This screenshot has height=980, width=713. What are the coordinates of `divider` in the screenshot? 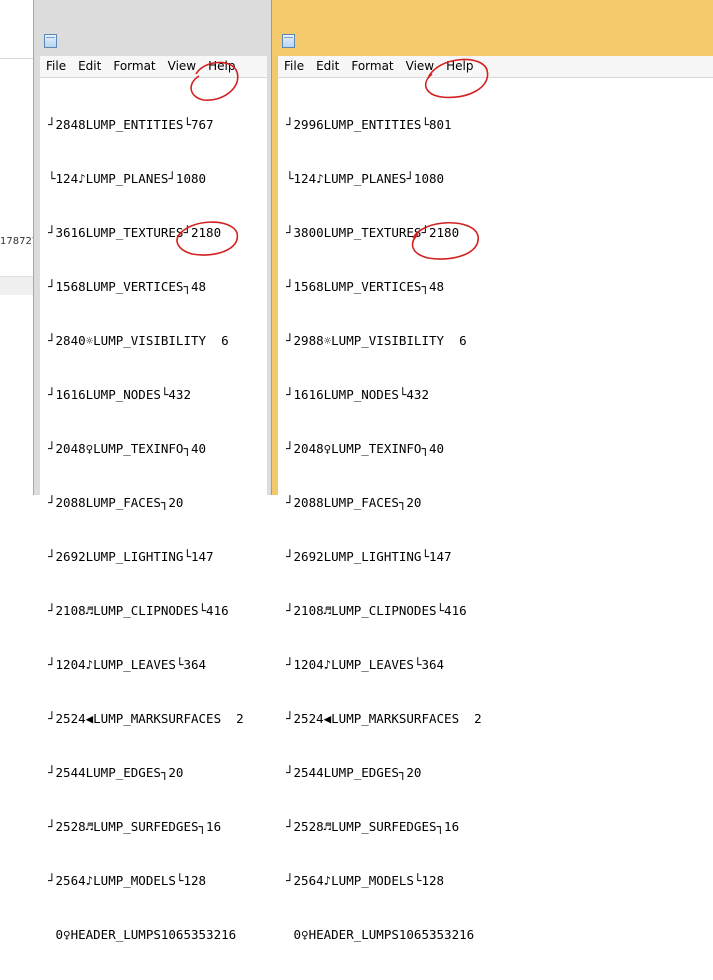 It's located at (18, 58).